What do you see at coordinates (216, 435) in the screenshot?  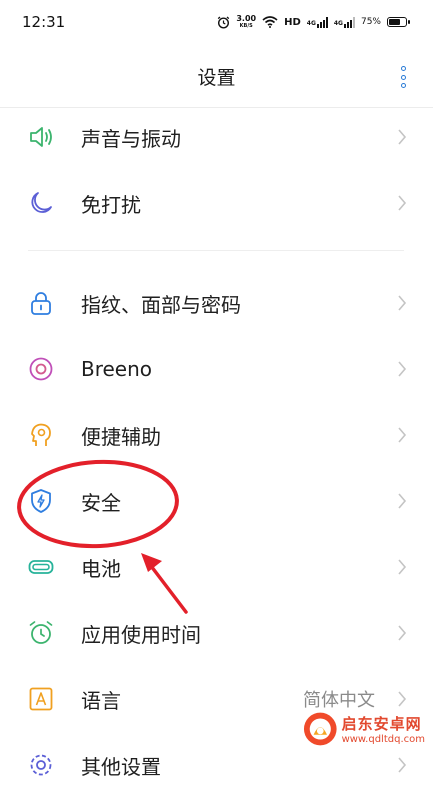 I see `settings-item-convenience-aids: 便捷辅助` at bounding box center [216, 435].